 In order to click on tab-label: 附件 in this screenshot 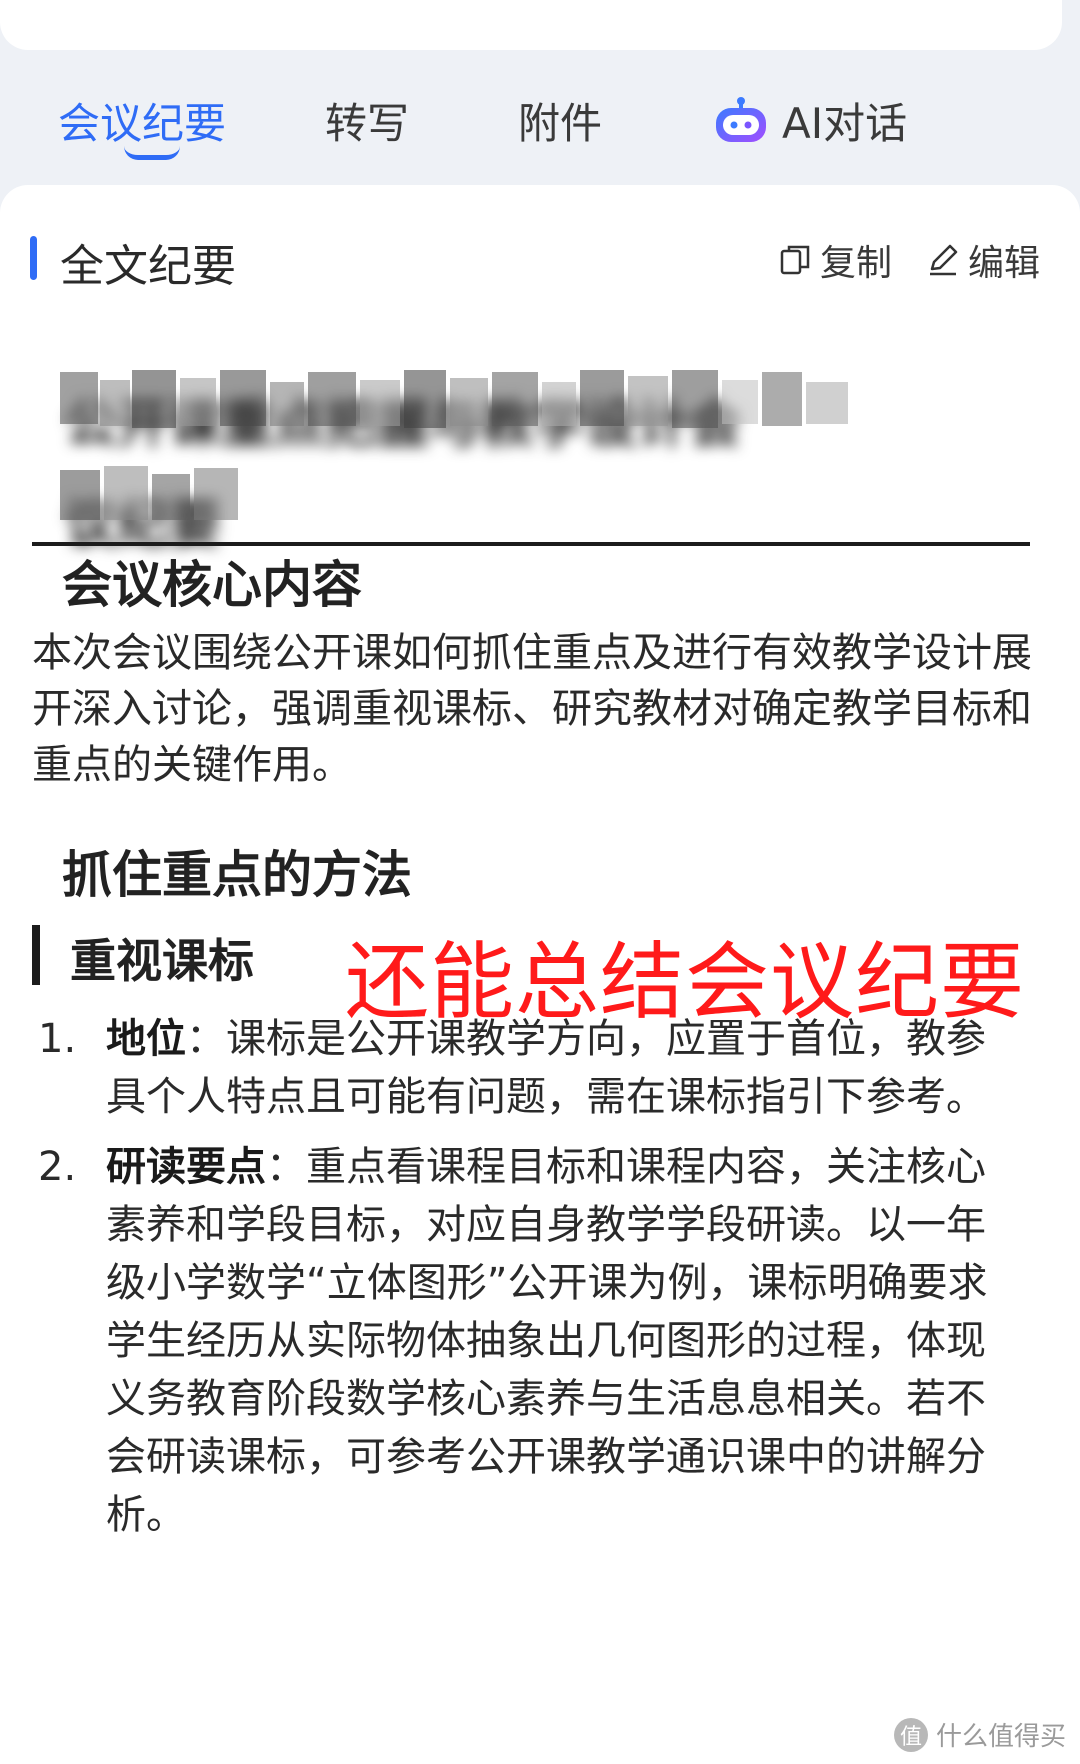, I will do `click(560, 123)`.